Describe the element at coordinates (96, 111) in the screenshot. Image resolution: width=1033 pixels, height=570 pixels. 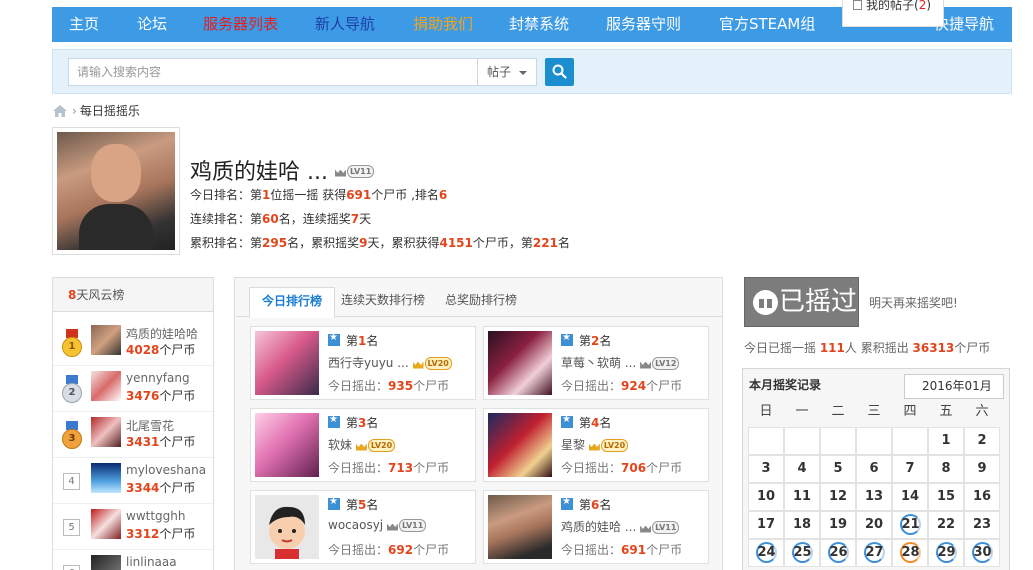
I see `breadcrumb: › 每日摇摇乐` at that location.